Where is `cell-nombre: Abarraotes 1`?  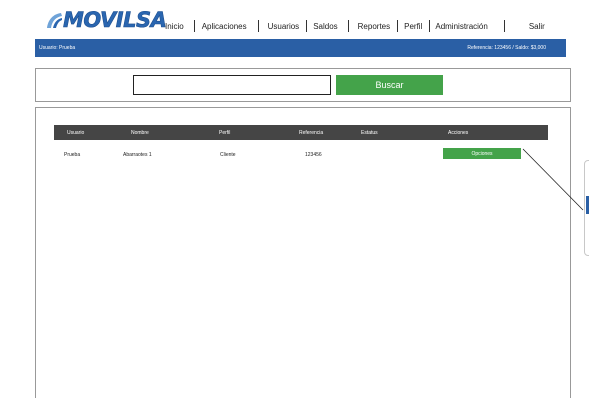
cell-nombre: Abarraotes 1 is located at coordinates (137, 155).